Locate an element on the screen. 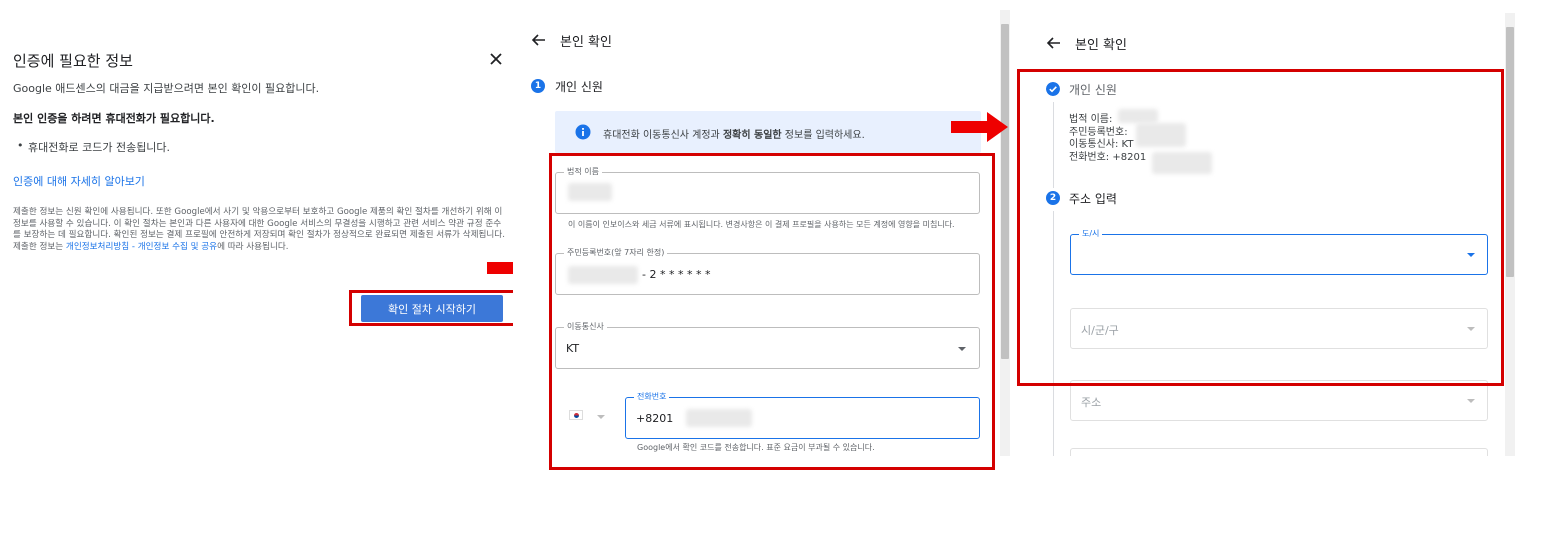 This screenshot has height=550, width=1551. info-banner: 휴대전화 이동통신사 계정과 정확히 동일한 정보를 입력하세요. is located at coordinates (768, 132).